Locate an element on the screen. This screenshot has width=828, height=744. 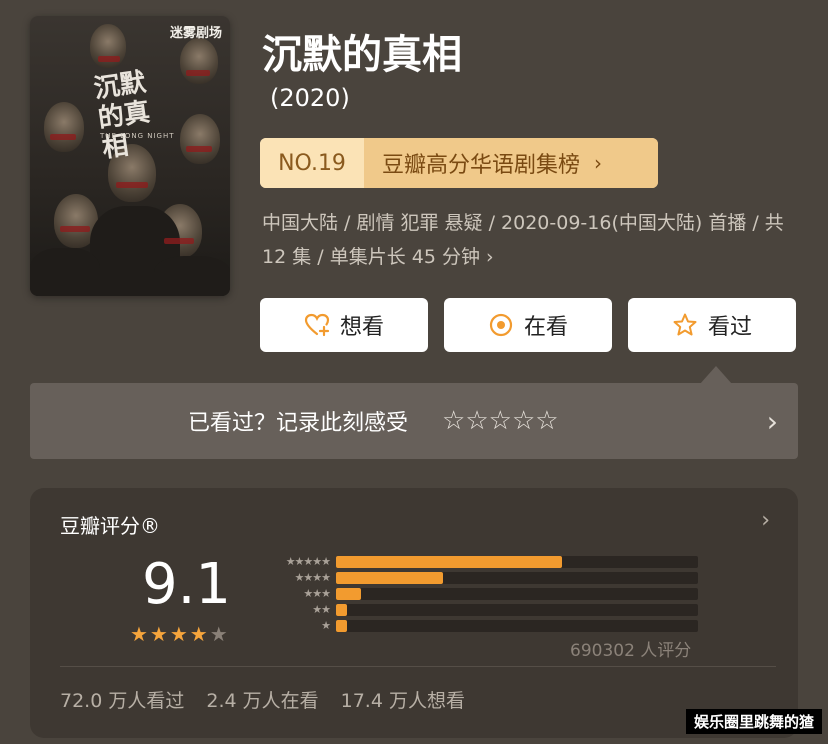
watch-stats: 72.0 万人看过 2.4 万人在看 17.4 万人想看 is located at coordinates (262, 699).